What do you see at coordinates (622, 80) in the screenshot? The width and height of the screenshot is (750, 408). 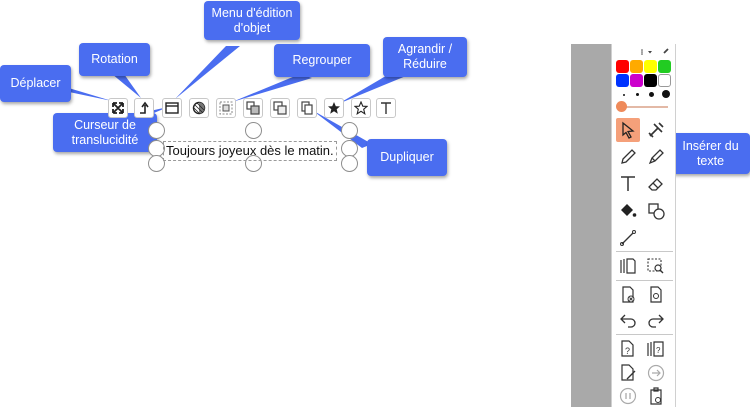 I see `color-swatch-blue` at bounding box center [622, 80].